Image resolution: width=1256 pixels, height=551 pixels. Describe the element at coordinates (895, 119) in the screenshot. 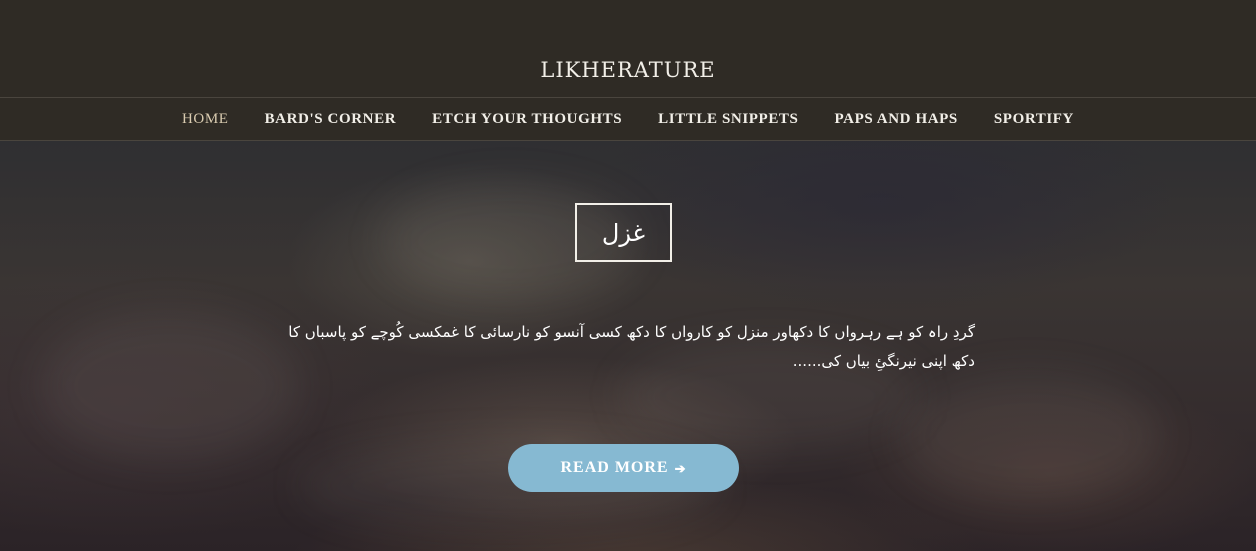

I see `nav-item-paps-and-haps: PAPS AND HAPS` at that location.